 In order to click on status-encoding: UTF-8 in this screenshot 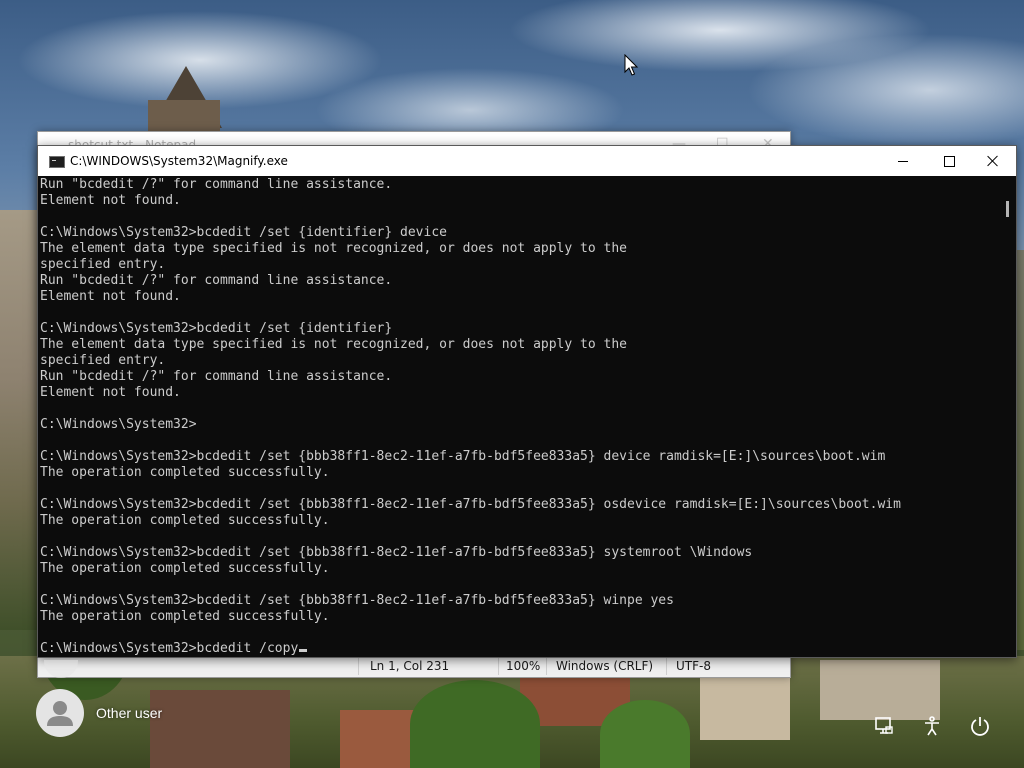, I will do `click(693, 666)`.